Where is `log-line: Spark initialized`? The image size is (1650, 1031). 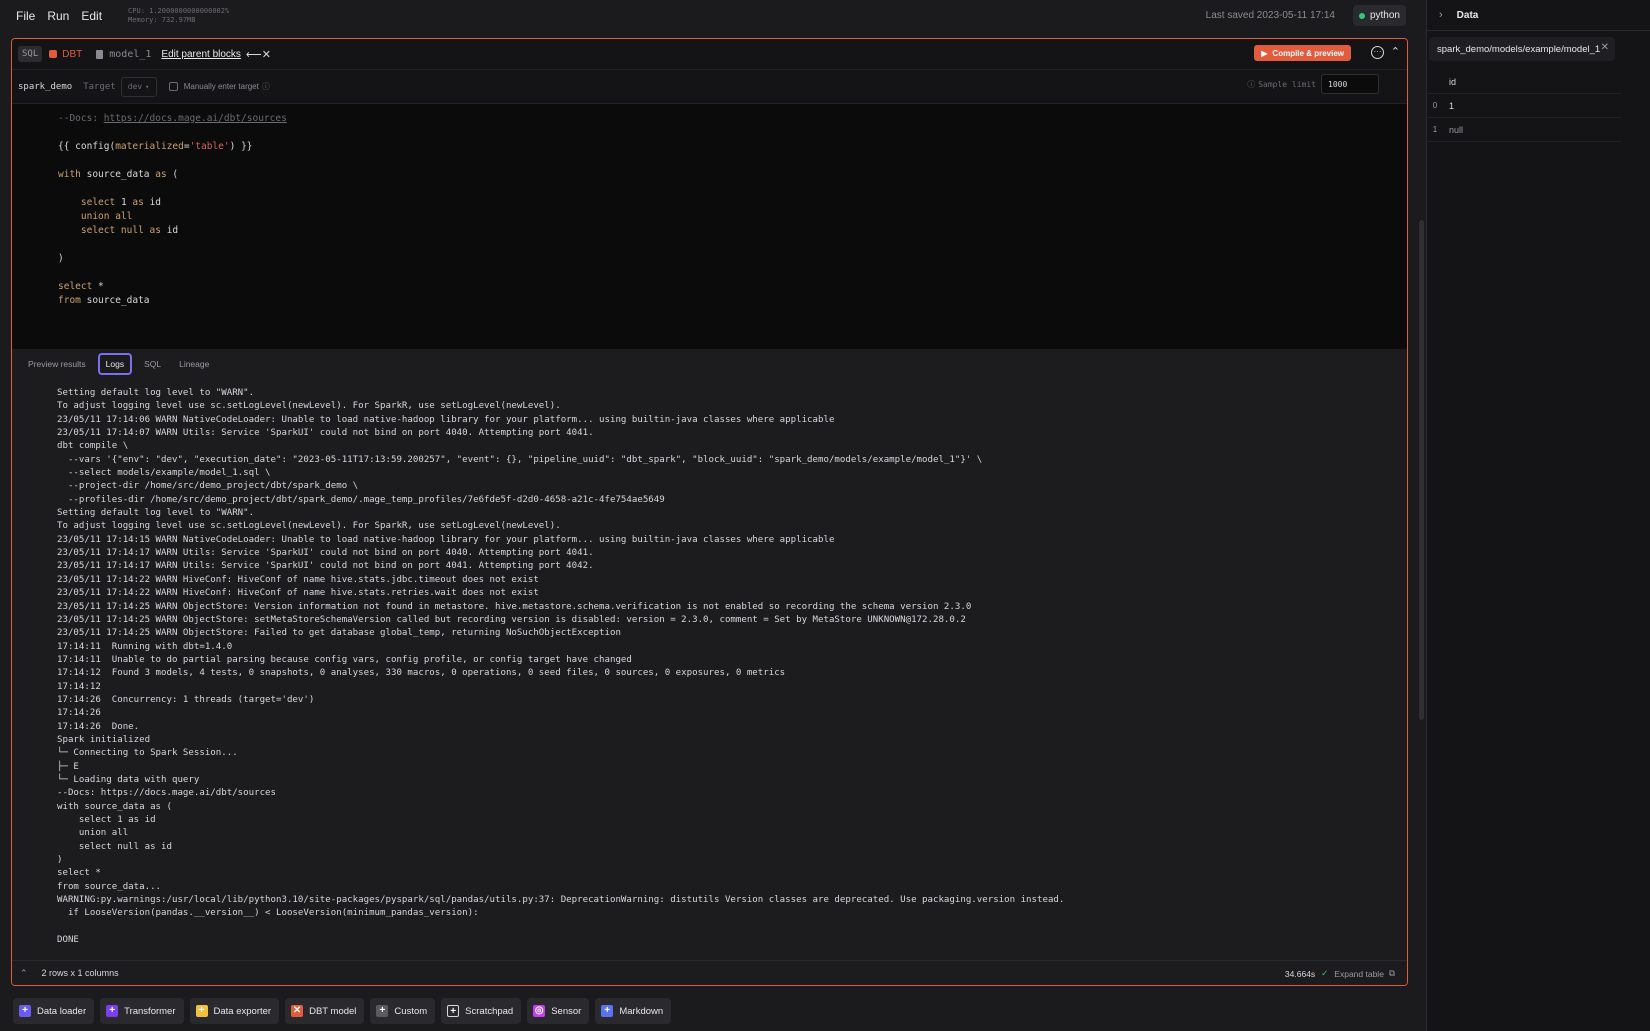 log-line: Spark initialized is located at coordinates (104, 739).